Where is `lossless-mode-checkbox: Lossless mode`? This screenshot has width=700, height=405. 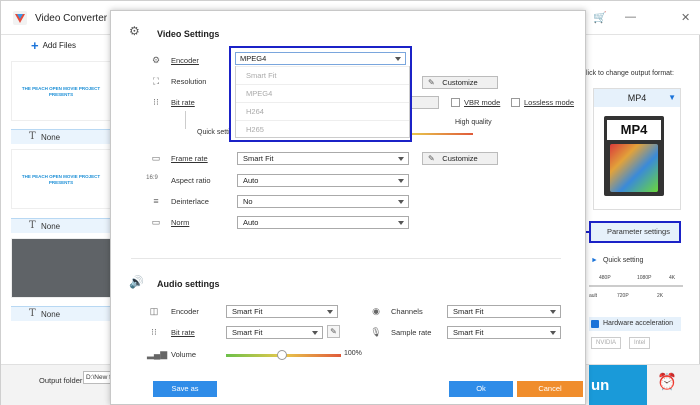 lossless-mode-checkbox: Lossless mode is located at coordinates (542, 102).